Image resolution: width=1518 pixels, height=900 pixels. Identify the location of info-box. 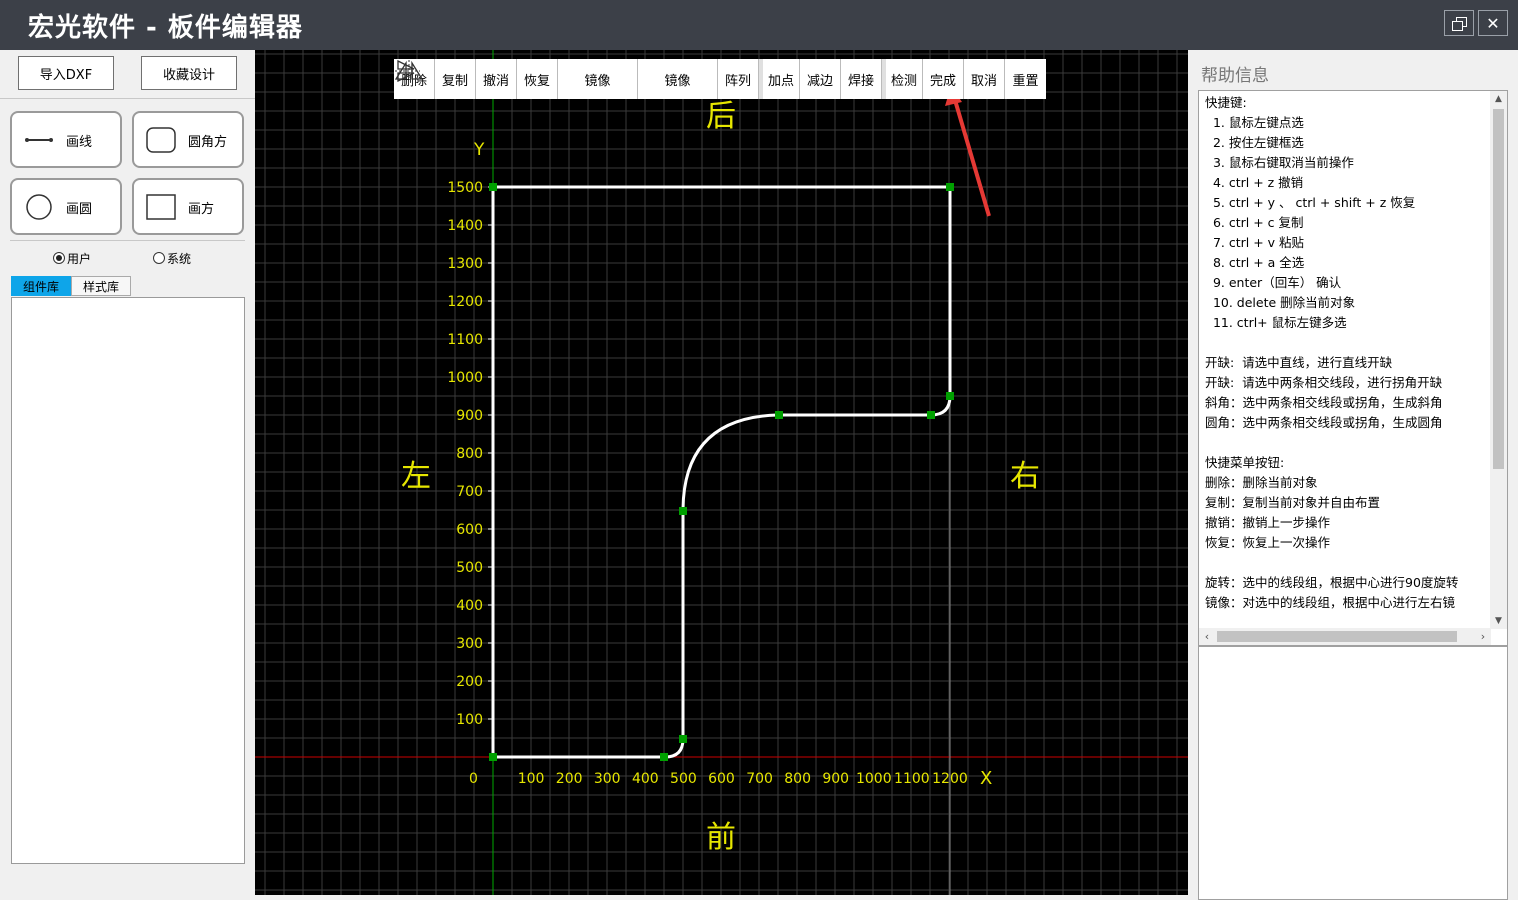
(1353, 773).